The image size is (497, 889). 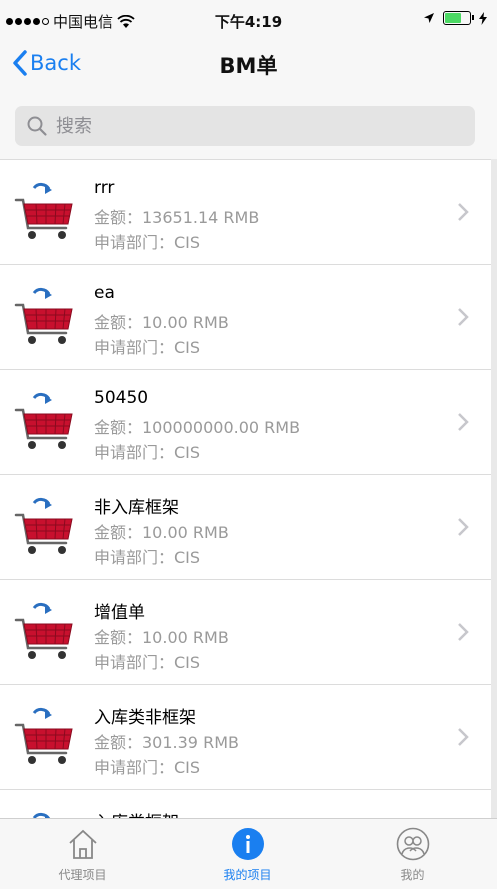 What do you see at coordinates (145, 718) in the screenshot?
I see `item-title: 入库类非框架` at bounding box center [145, 718].